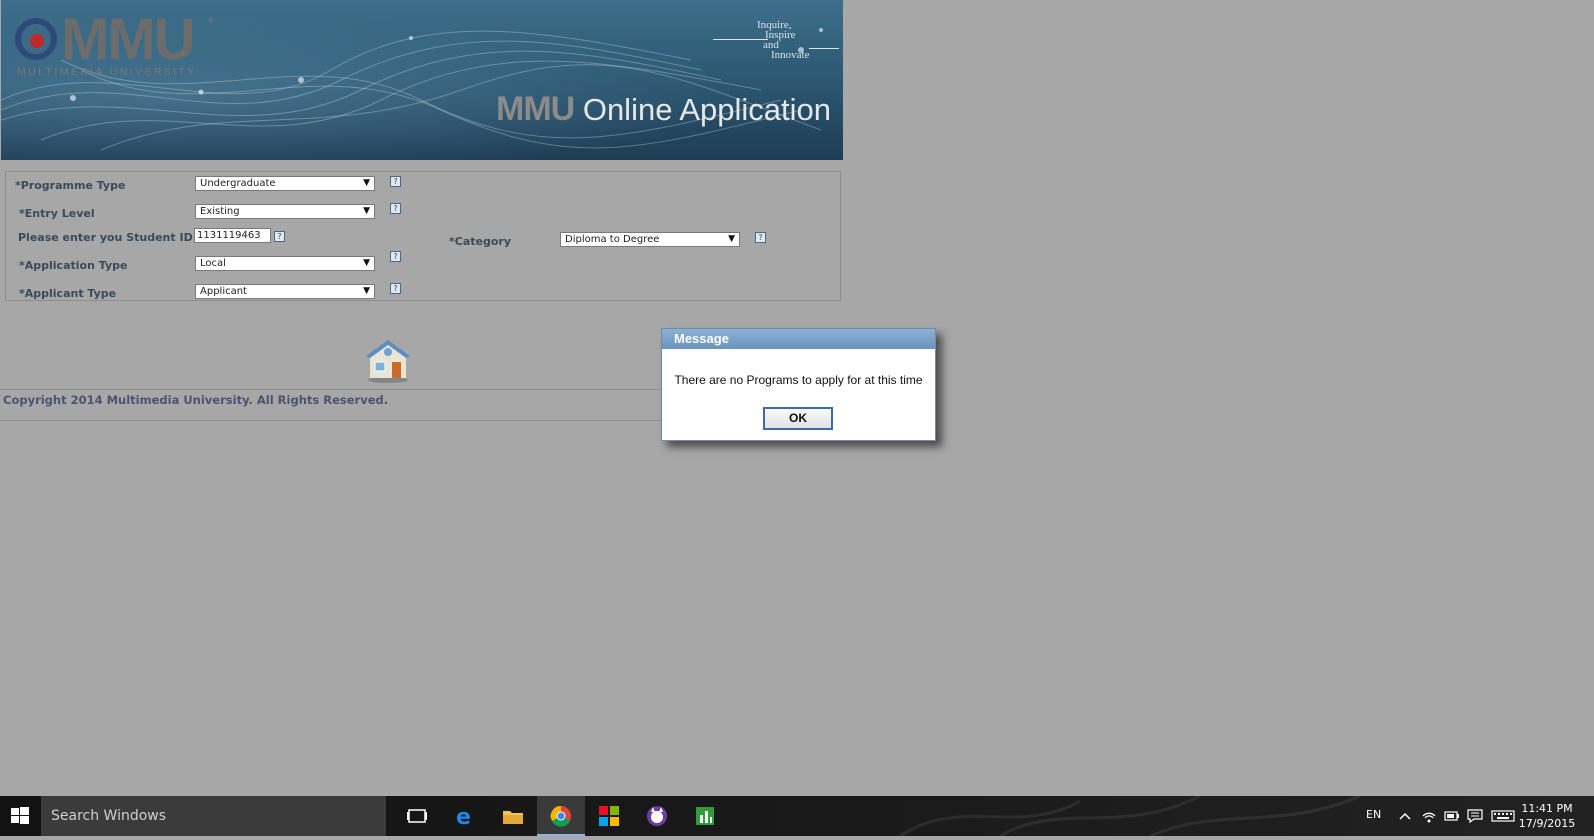  Describe the element at coordinates (285, 183) in the screenshot. I see `programme-type-select: Undergraduate ▼` at that location.